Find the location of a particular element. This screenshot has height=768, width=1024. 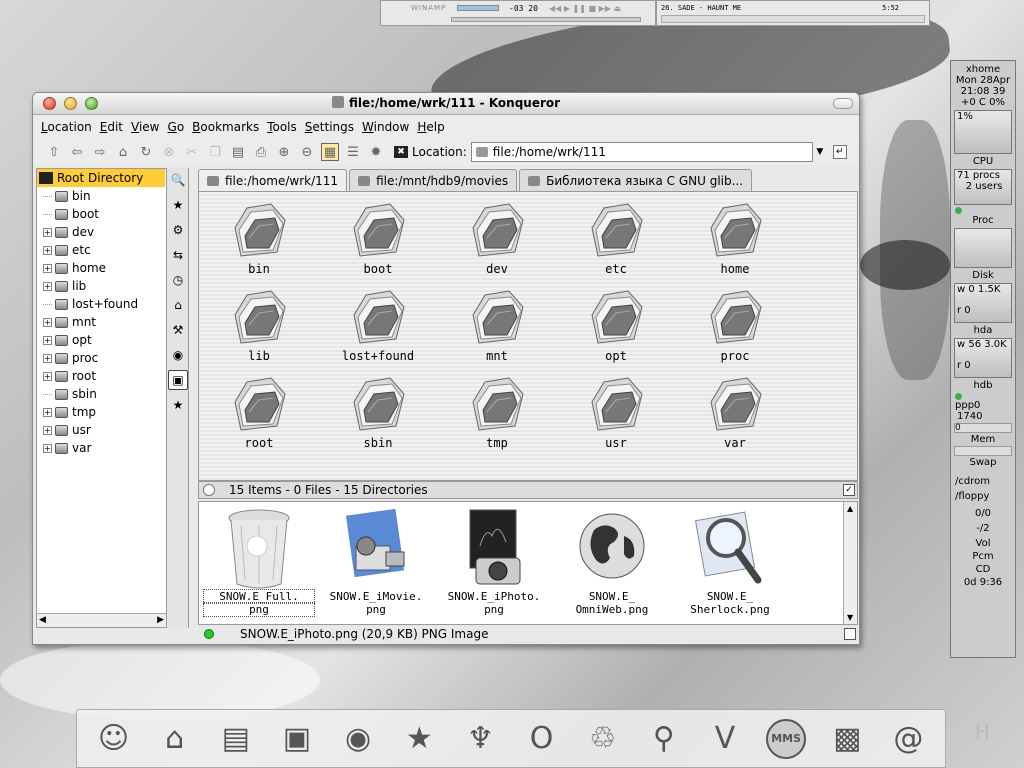

menu-view: View is located at coordinates (145, 127).